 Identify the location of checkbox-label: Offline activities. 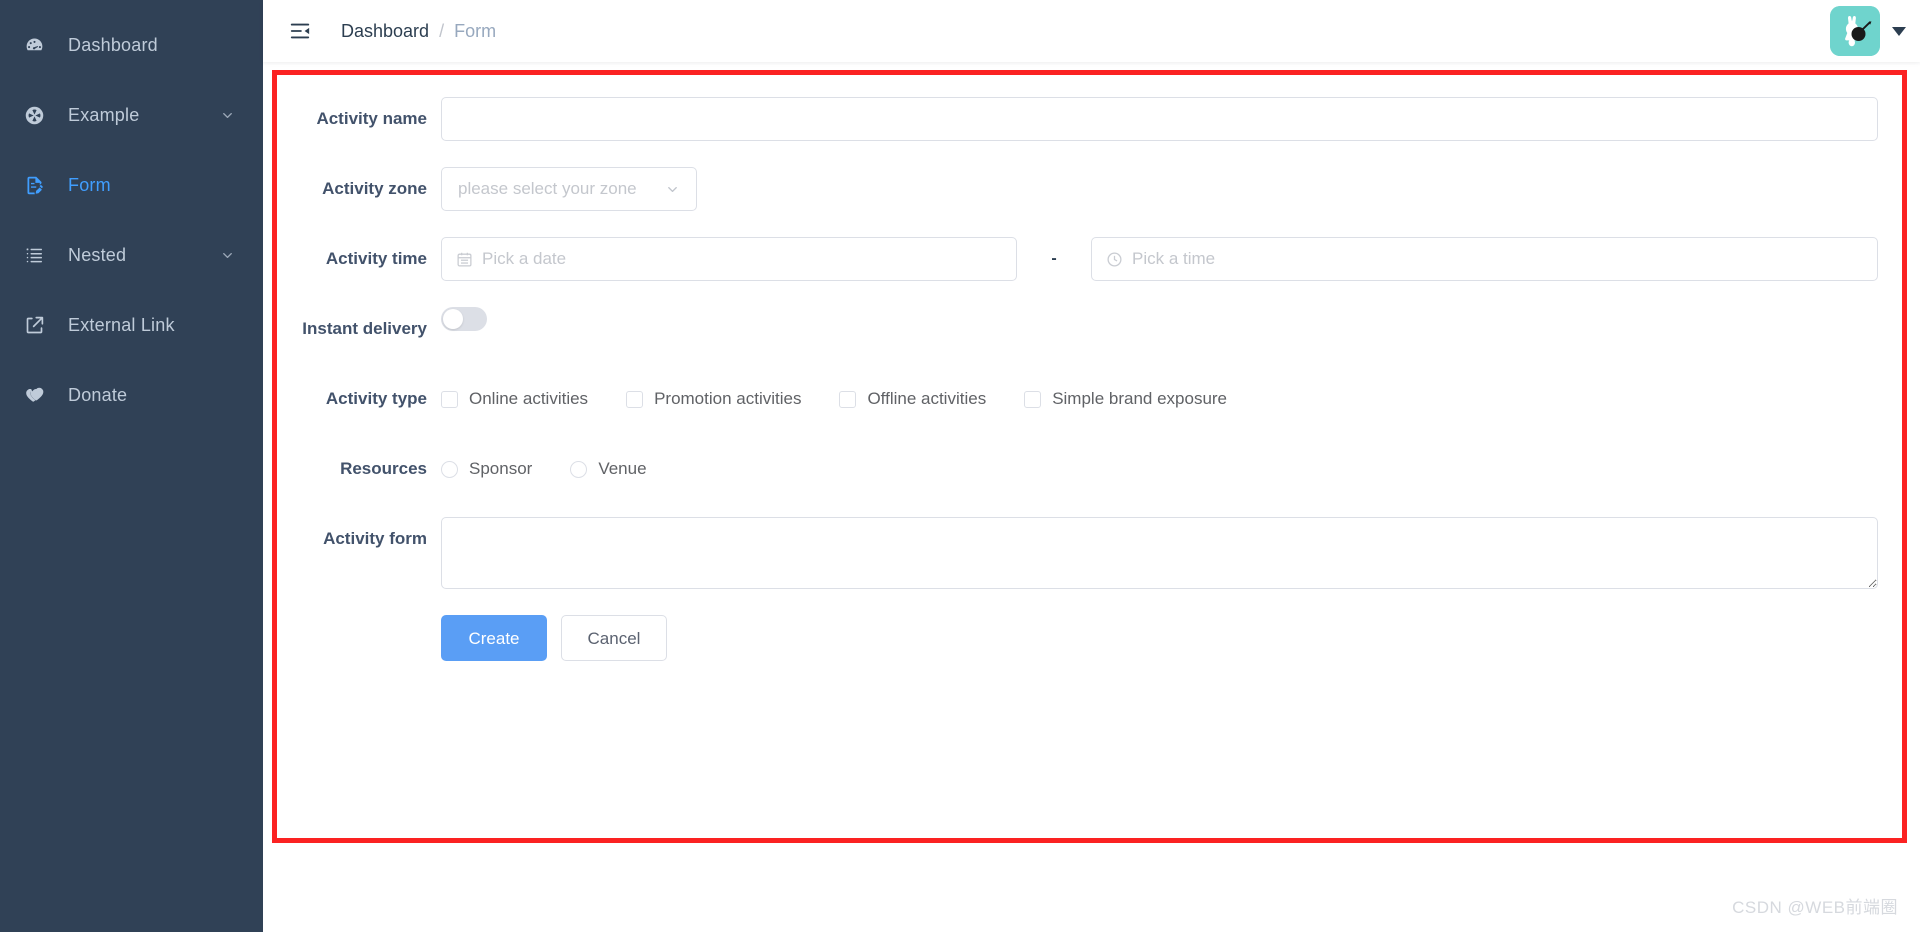
(927, 398).